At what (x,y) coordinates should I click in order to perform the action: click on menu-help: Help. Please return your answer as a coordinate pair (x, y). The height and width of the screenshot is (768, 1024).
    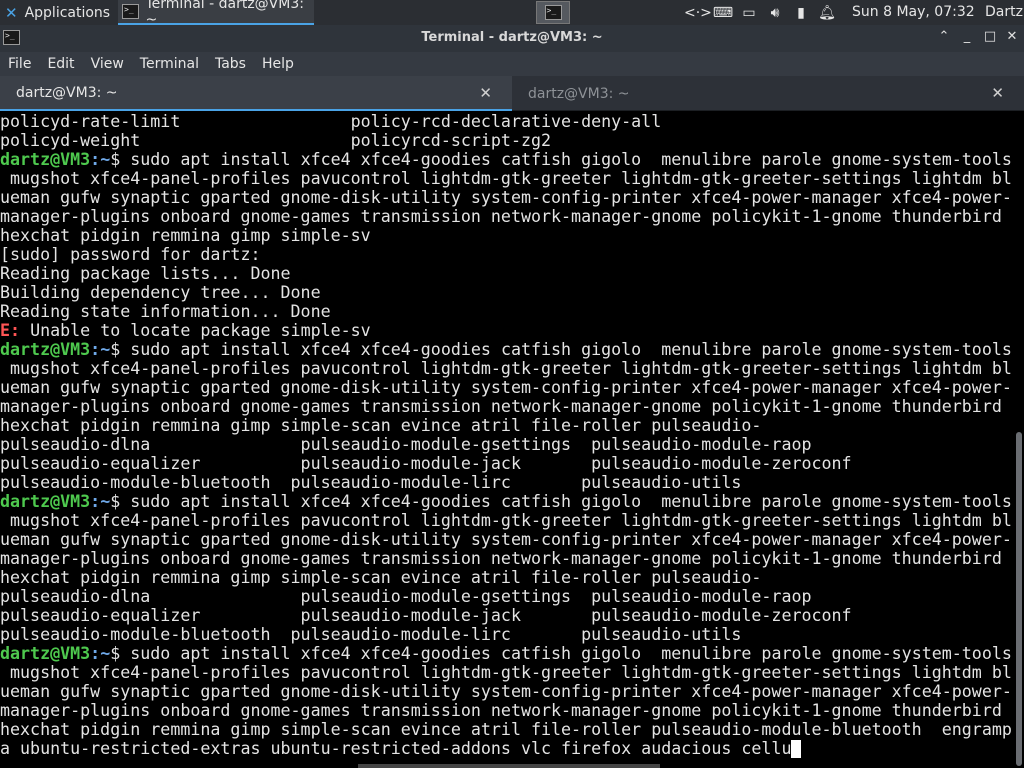
    Looking at the image, I should click on (278, 64).